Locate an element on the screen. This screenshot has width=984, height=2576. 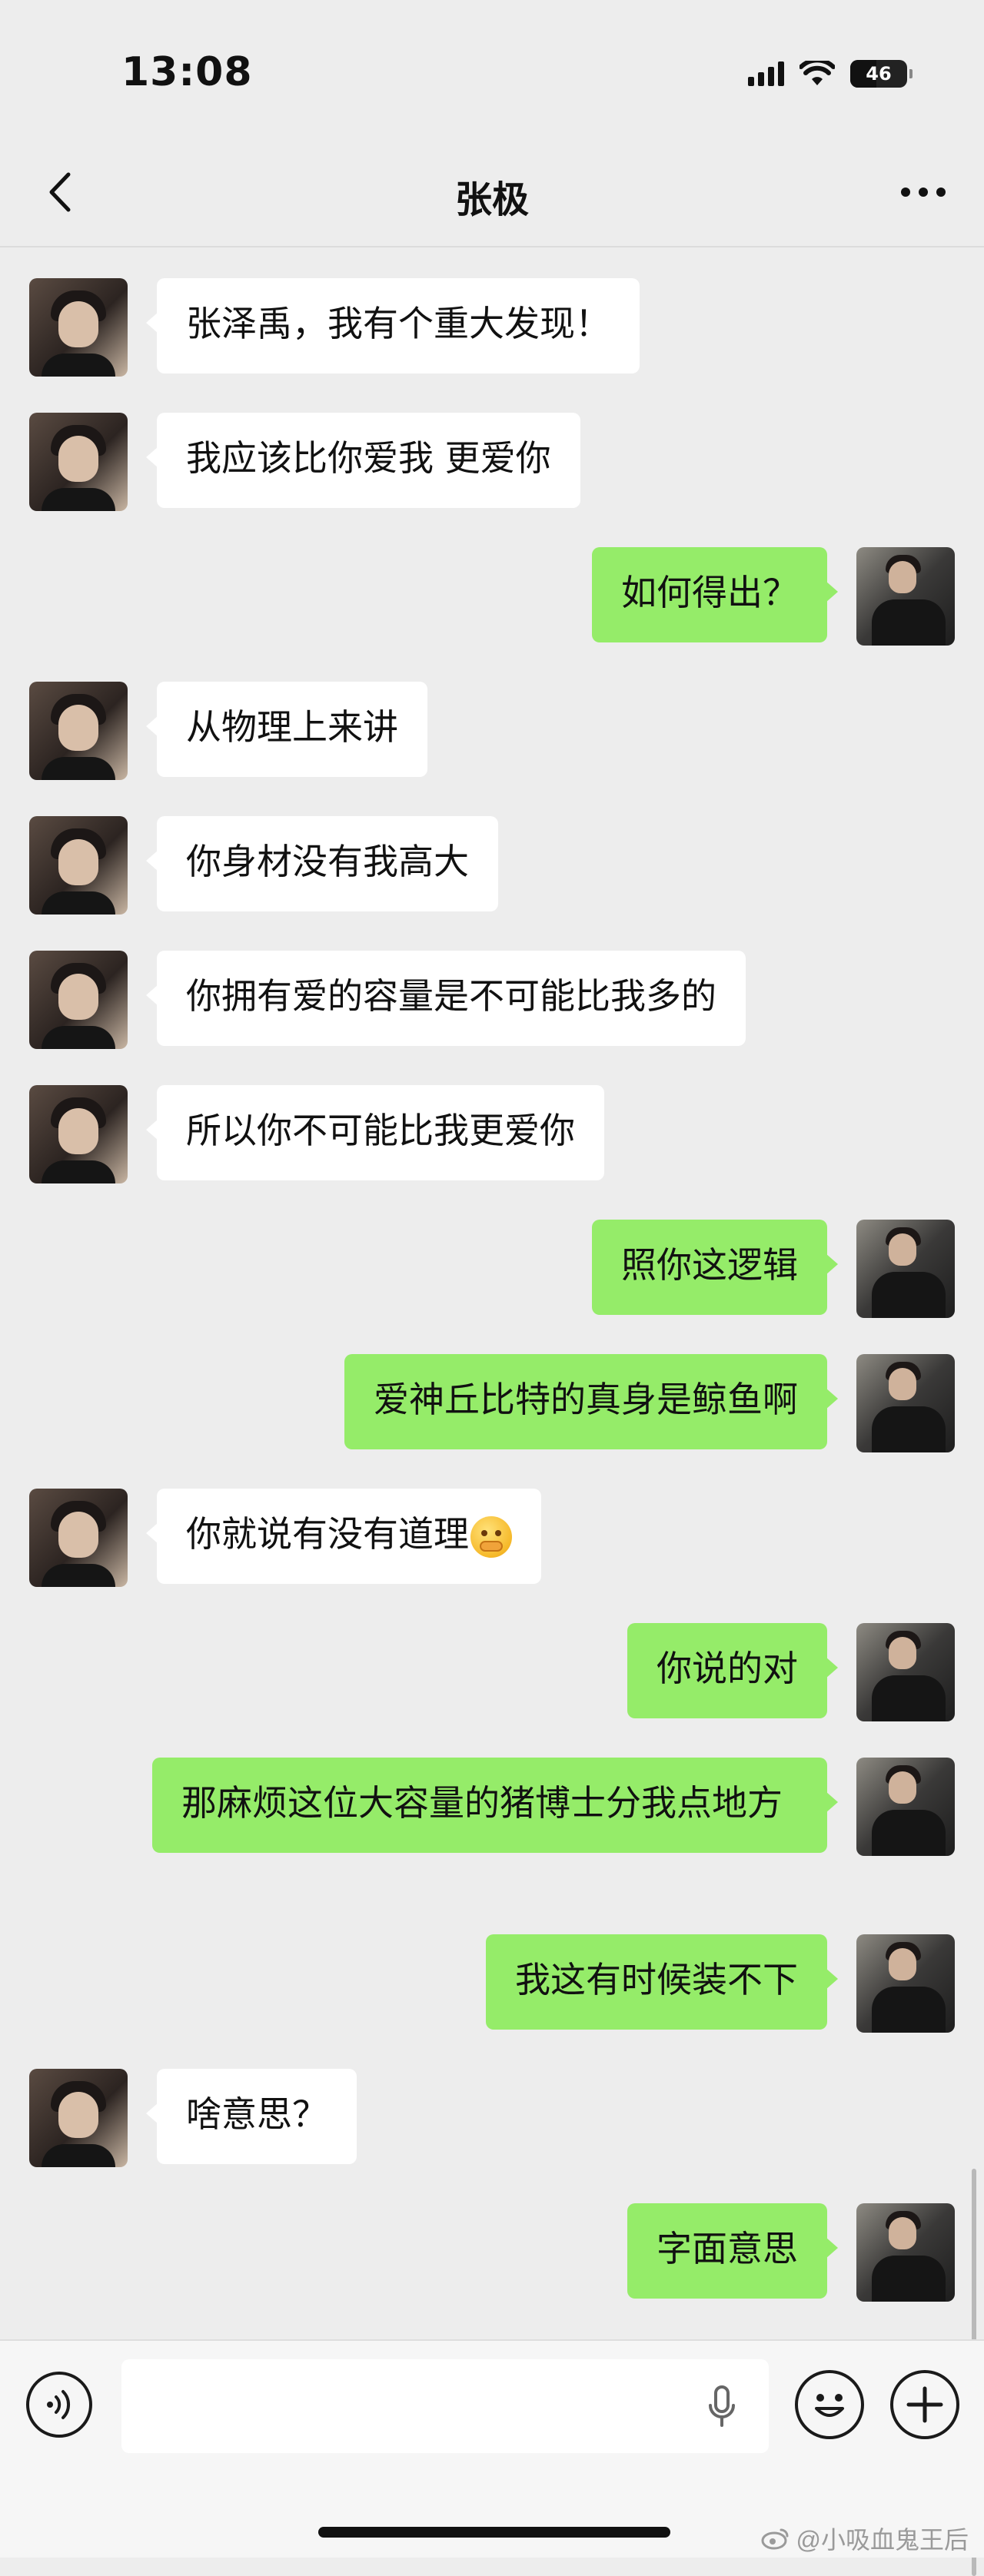
voice-button is located at coordinates (59, 2405).